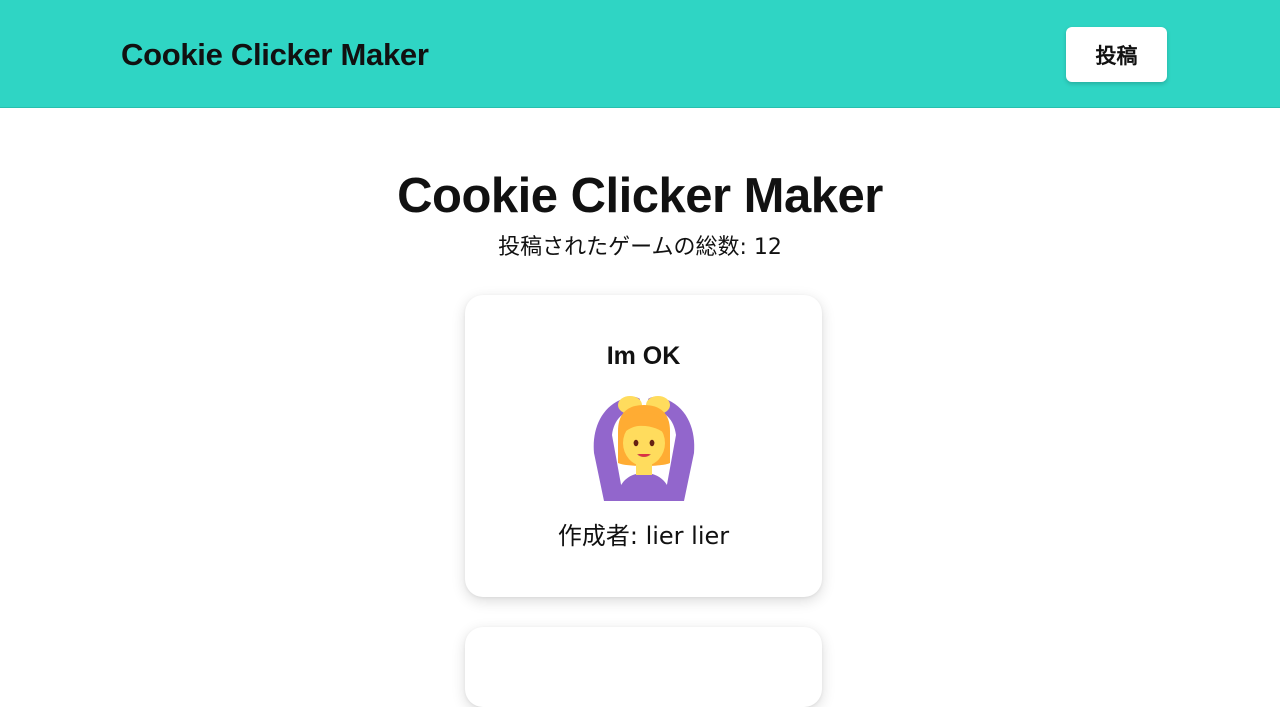 This screenshot has height=707, width=1280. I want to click on post-button: 投稿, so click(1116, 54).